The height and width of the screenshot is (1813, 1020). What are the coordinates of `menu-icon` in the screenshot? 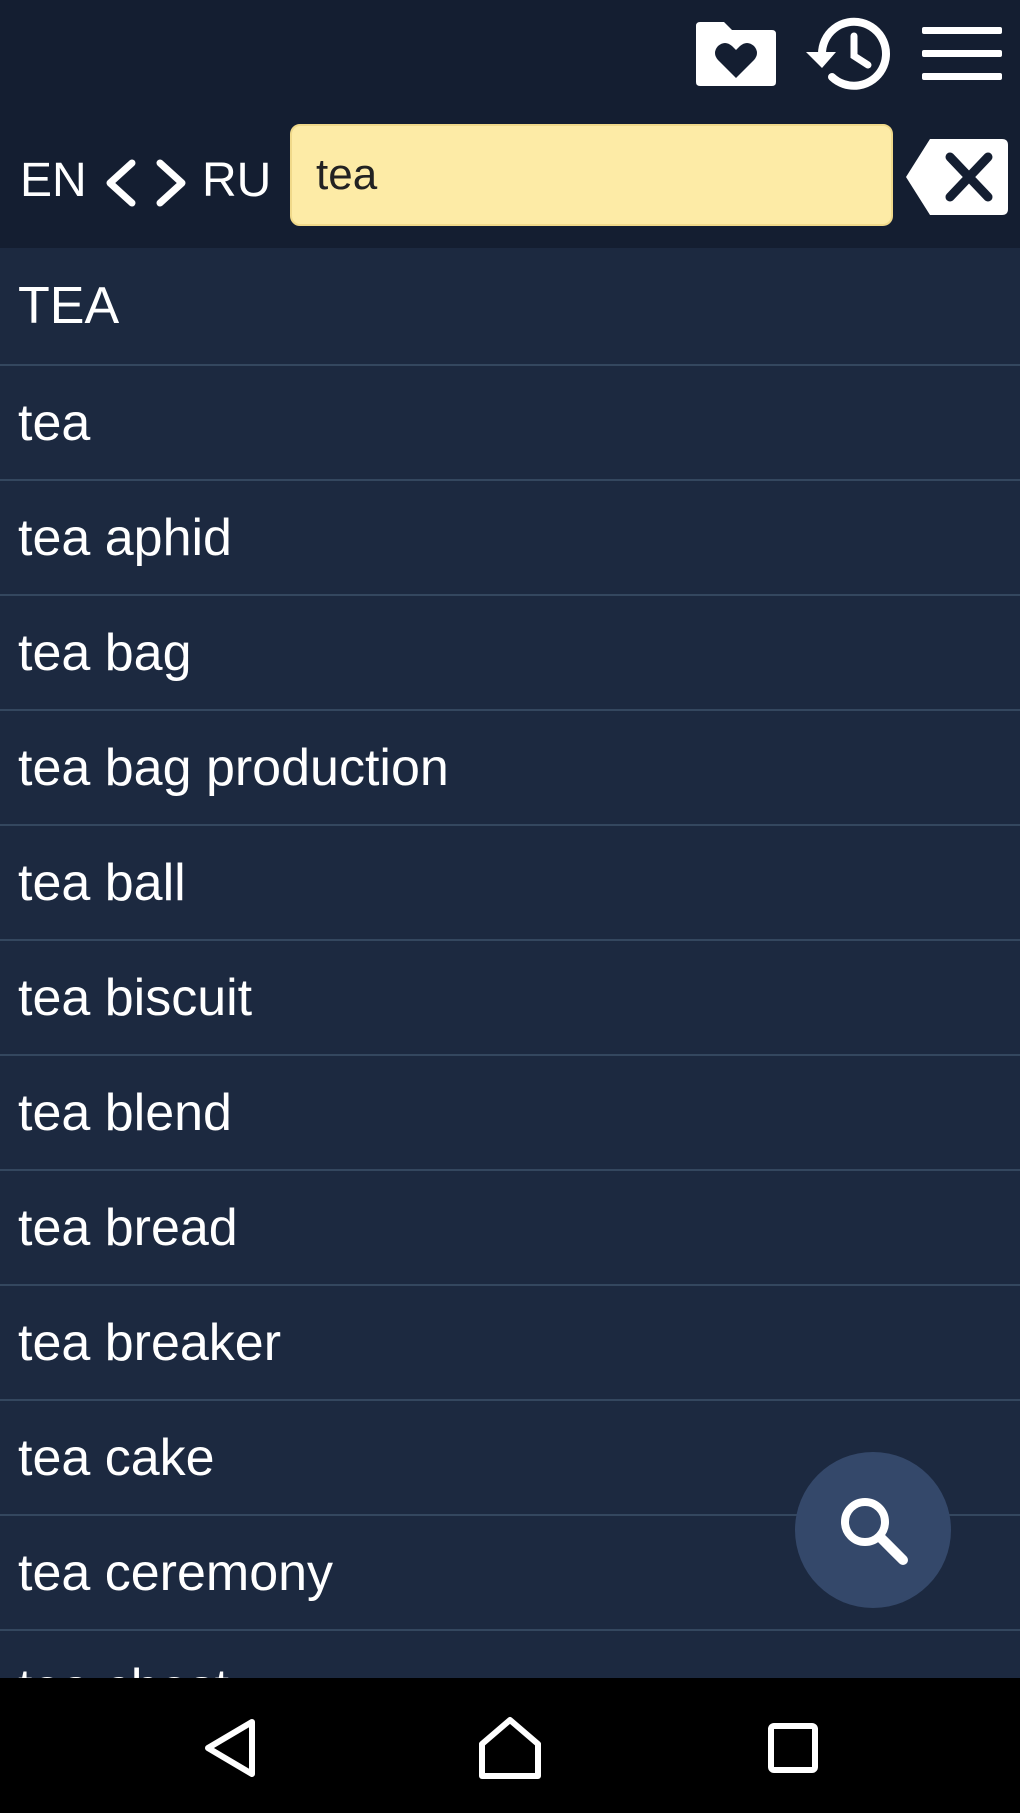 It's located at (962, 53).